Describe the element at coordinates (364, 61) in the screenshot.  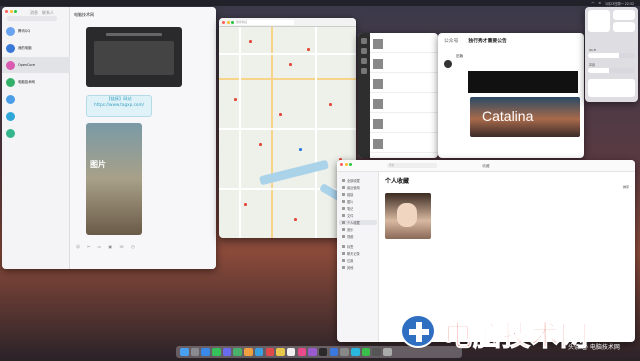
I see `favorites-icon` at that location.